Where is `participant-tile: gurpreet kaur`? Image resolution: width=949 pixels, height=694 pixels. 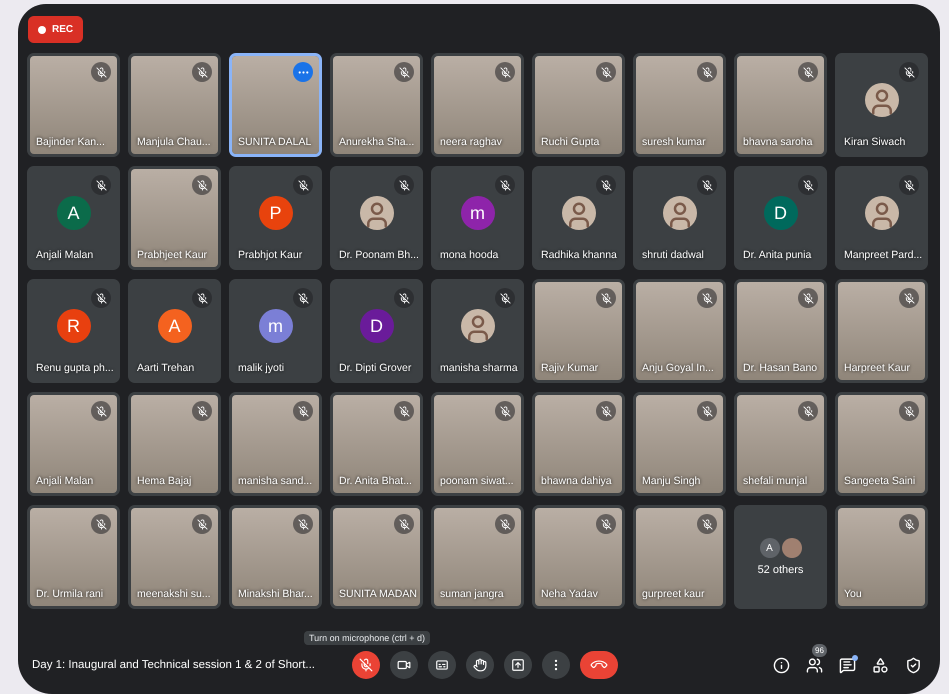 participant-tile: gurpreet kaur is located at coordinates (679, 557).